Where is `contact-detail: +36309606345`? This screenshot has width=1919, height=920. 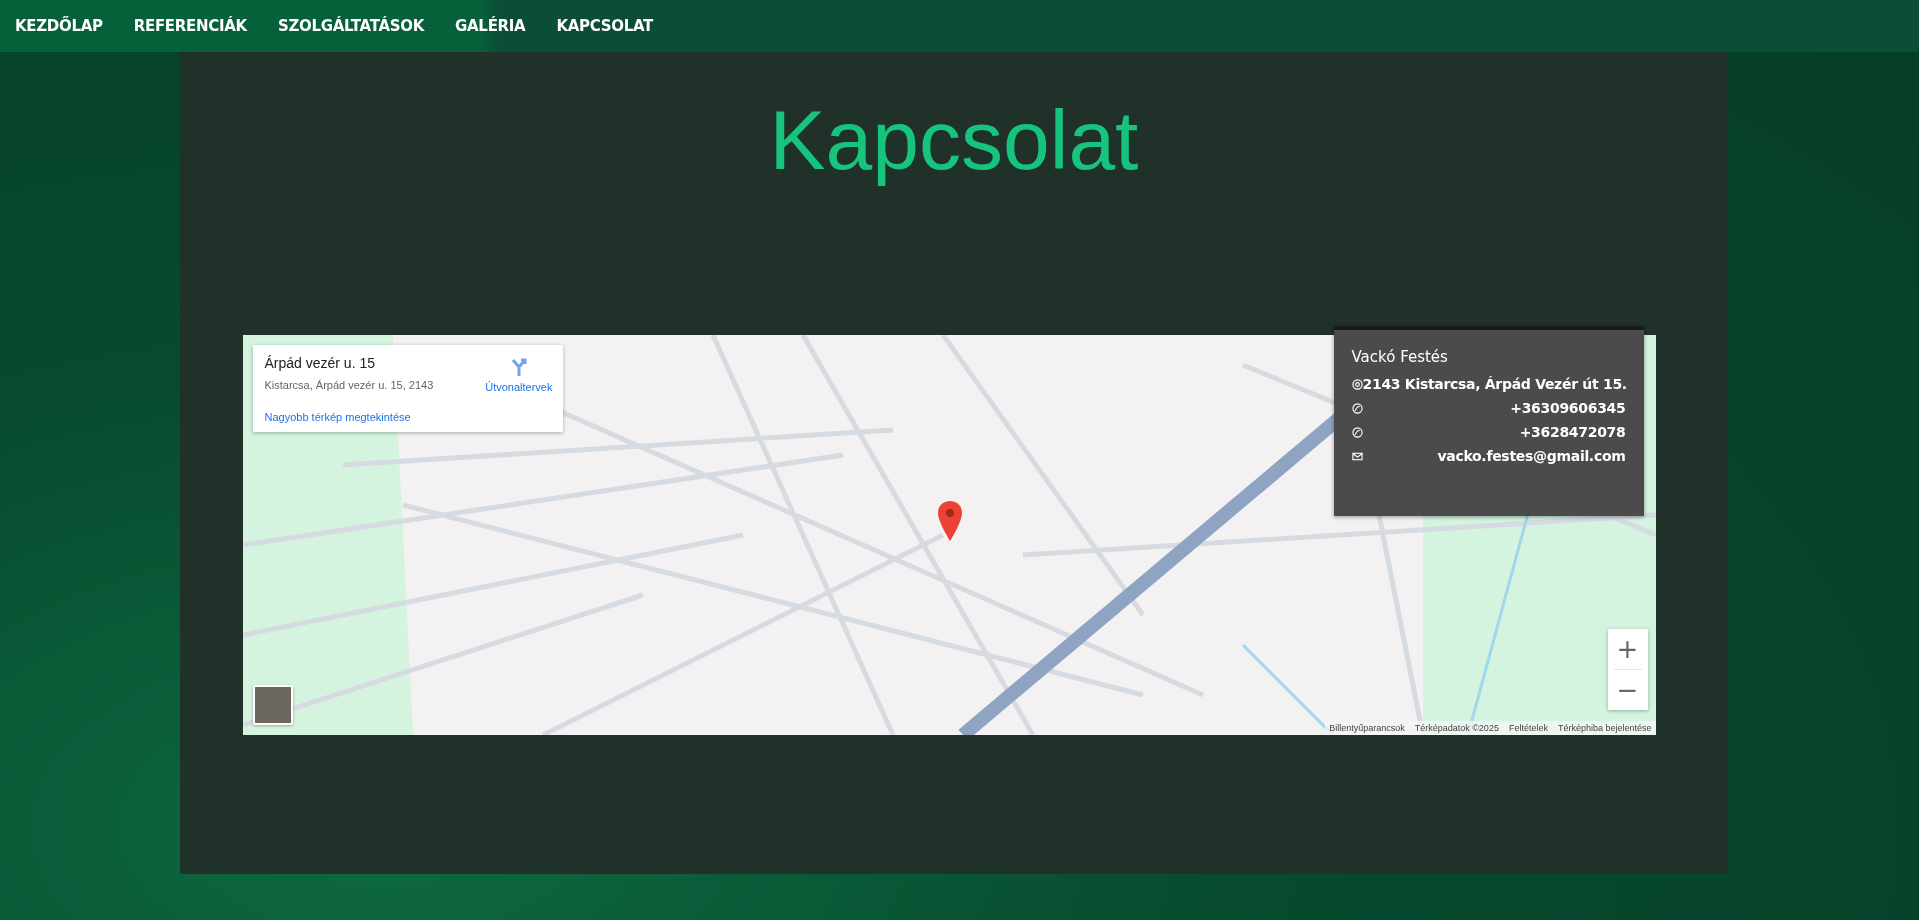 contact-detail: +36309606345 is located at coordinates (1568, 408).